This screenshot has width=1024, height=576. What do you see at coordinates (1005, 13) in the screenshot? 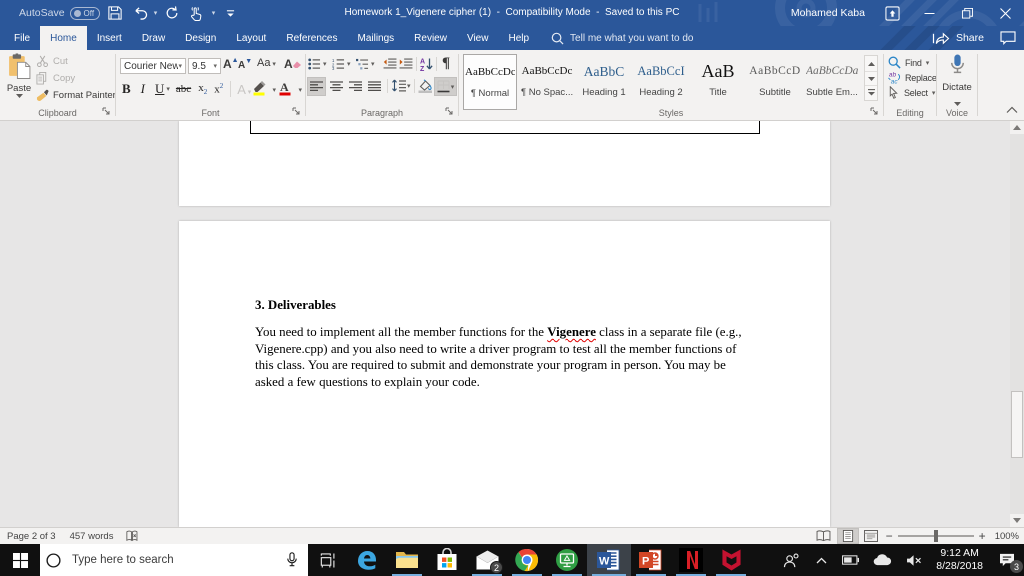
I see `close-button` at bounding box center [1005, 13].